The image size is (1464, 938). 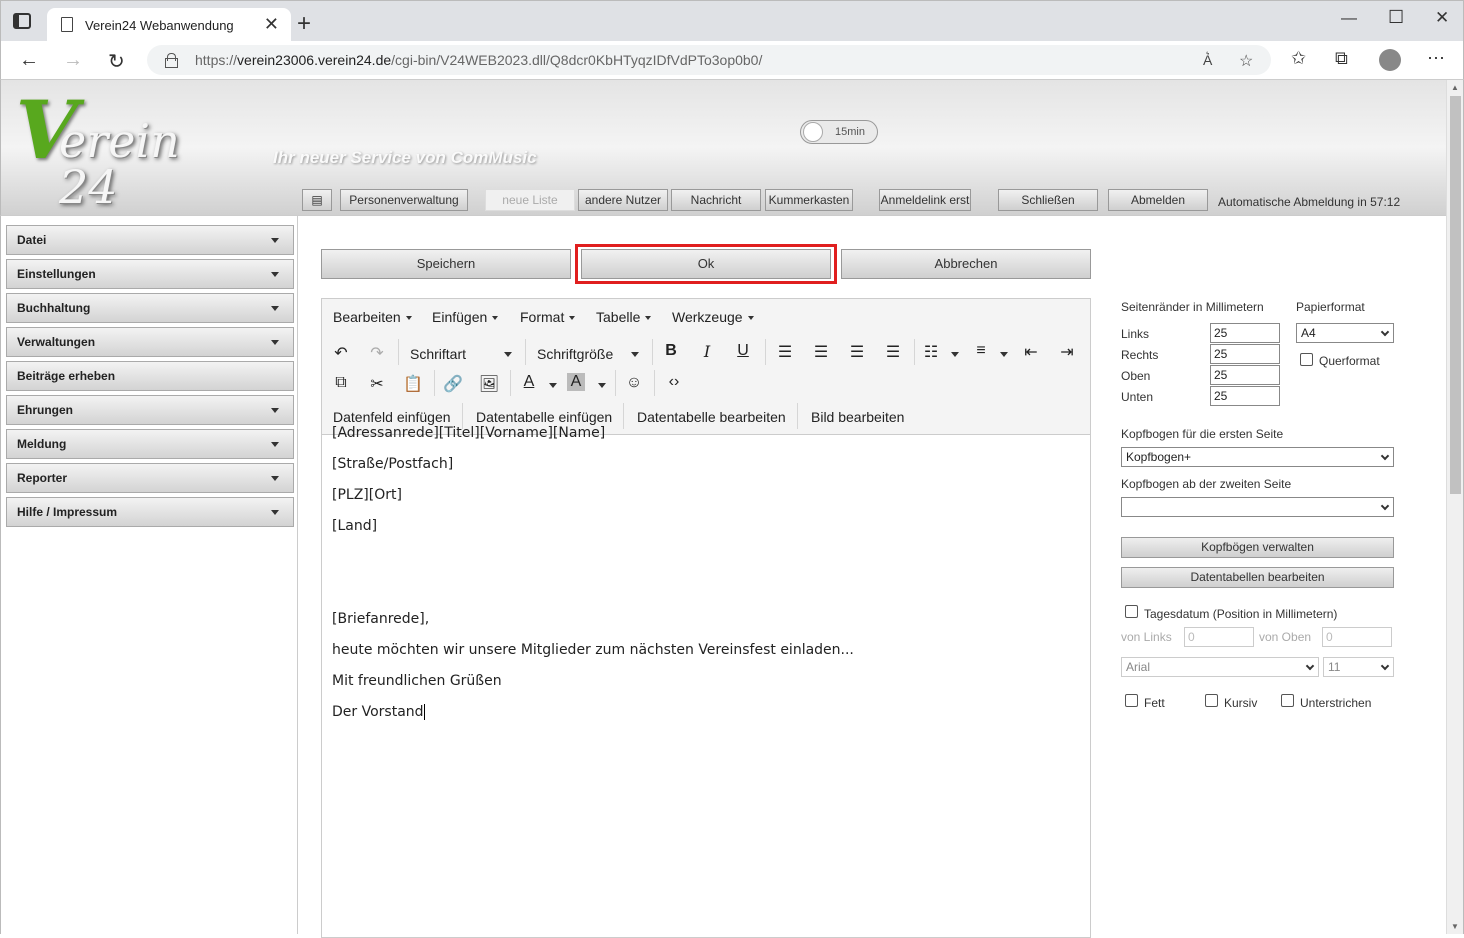 I want to click on andere-nutzer-button: andere Nutzer, so click(x=623, y=200).